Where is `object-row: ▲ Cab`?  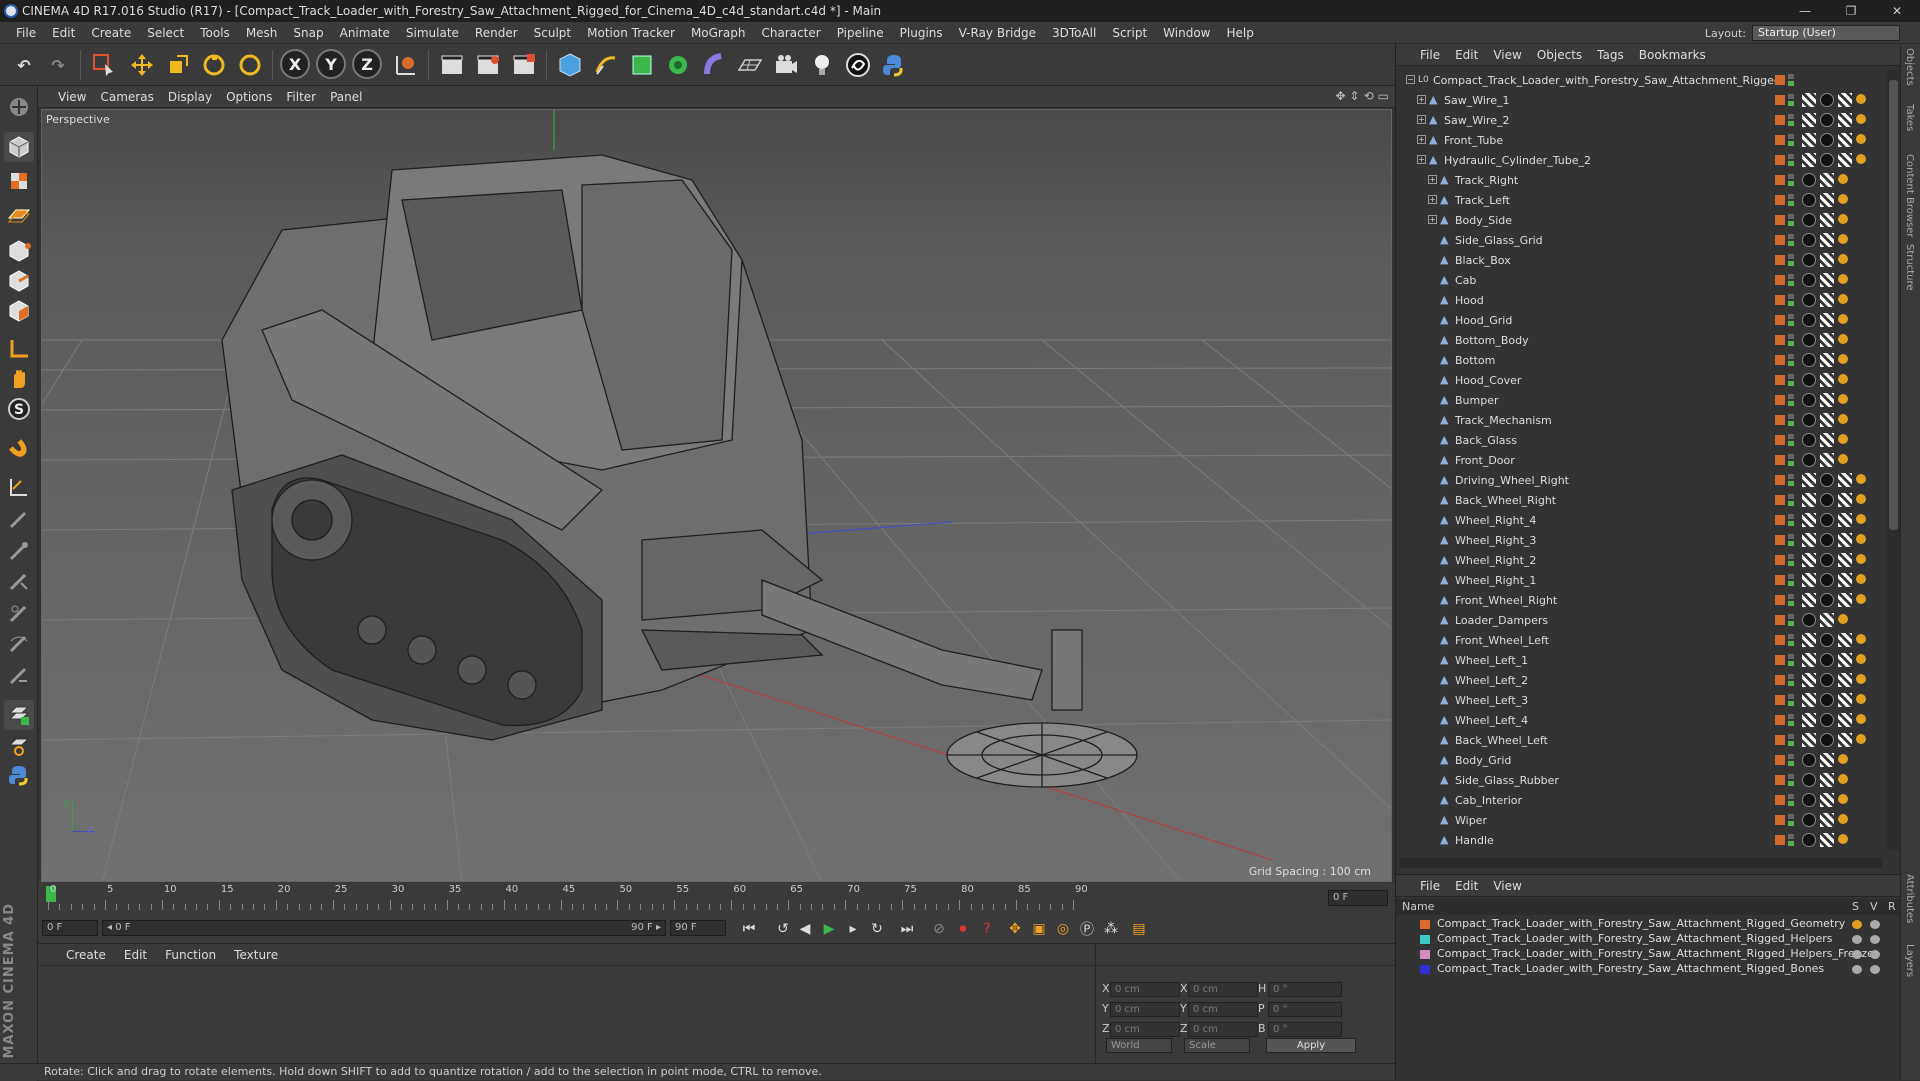
object-row: ▲ Cab is located at coordinates (1641, 280).